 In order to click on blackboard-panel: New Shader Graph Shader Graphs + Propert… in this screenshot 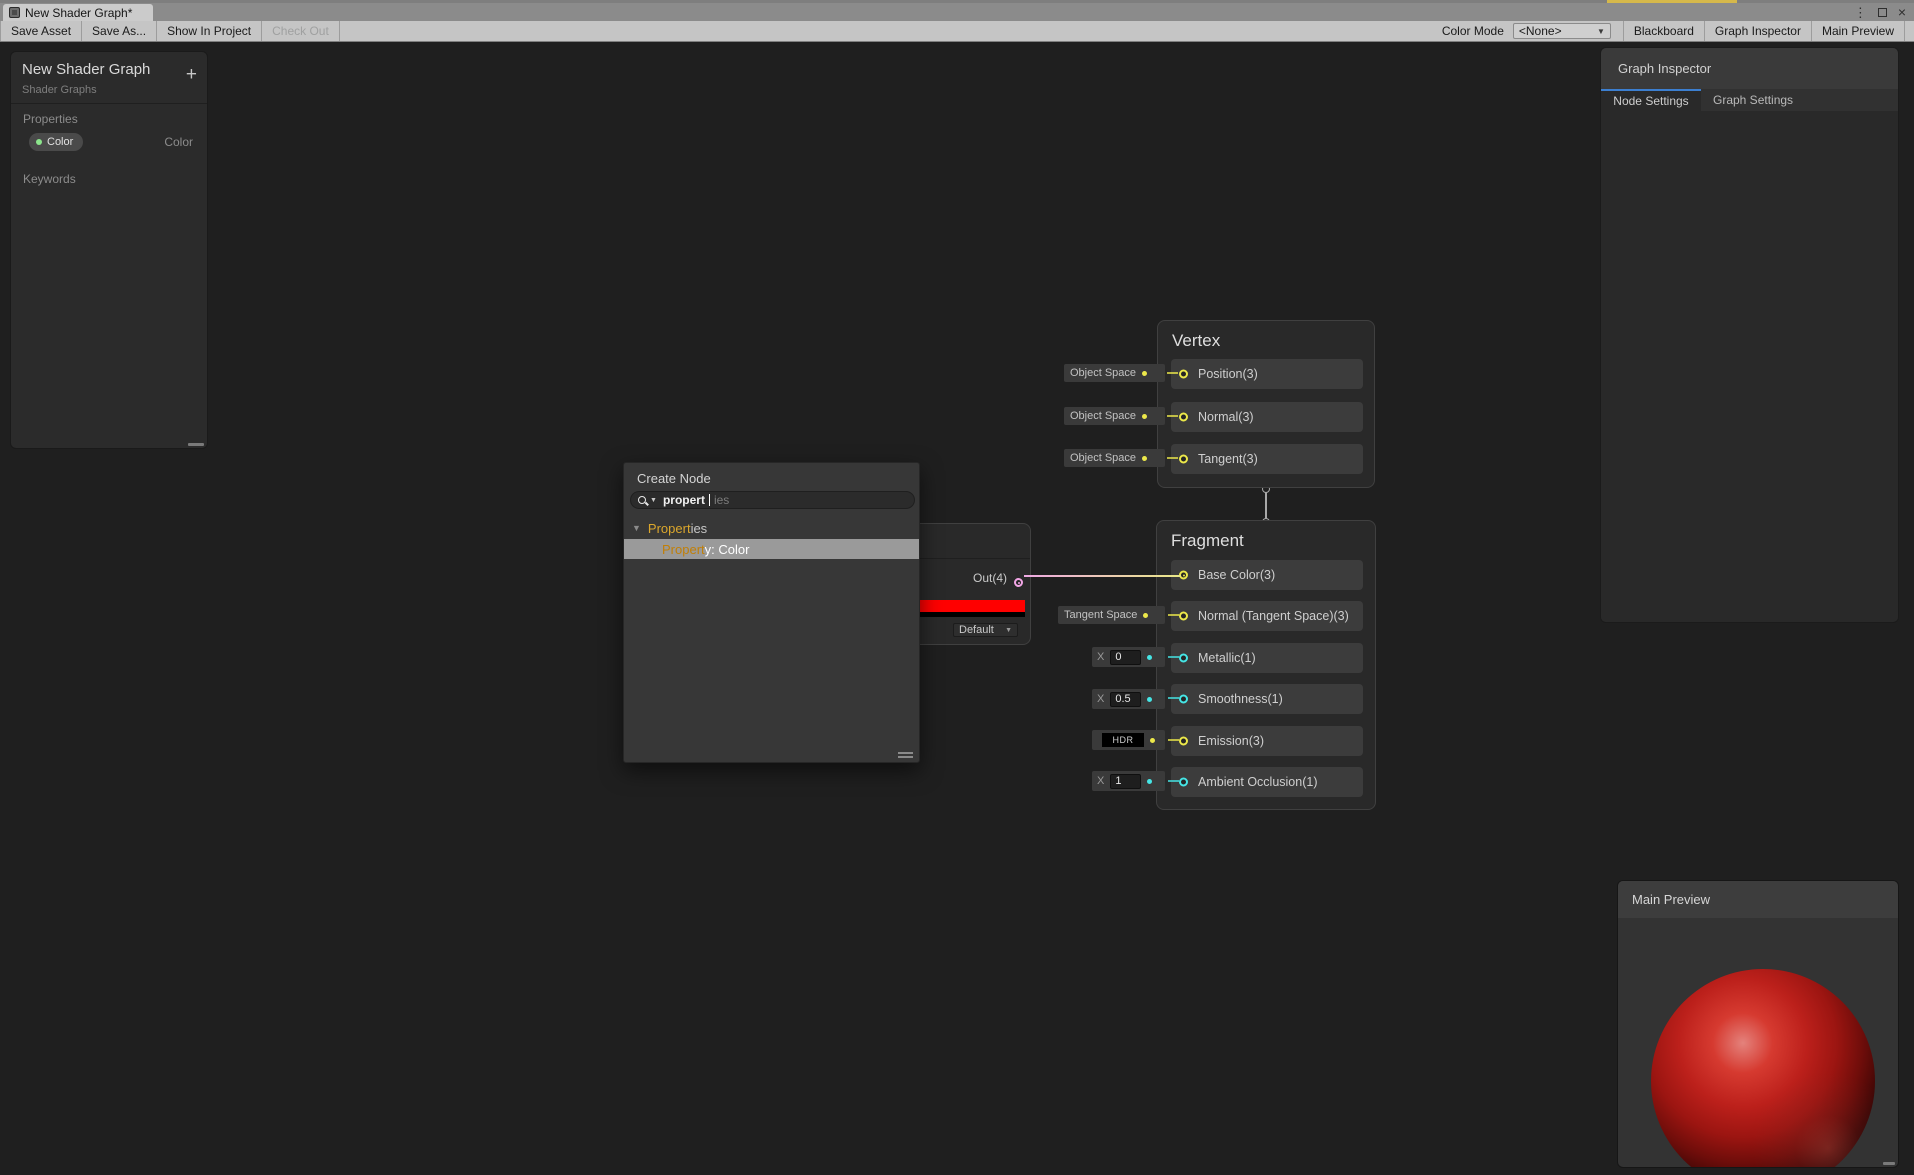, I will do `click(109, 250)`.